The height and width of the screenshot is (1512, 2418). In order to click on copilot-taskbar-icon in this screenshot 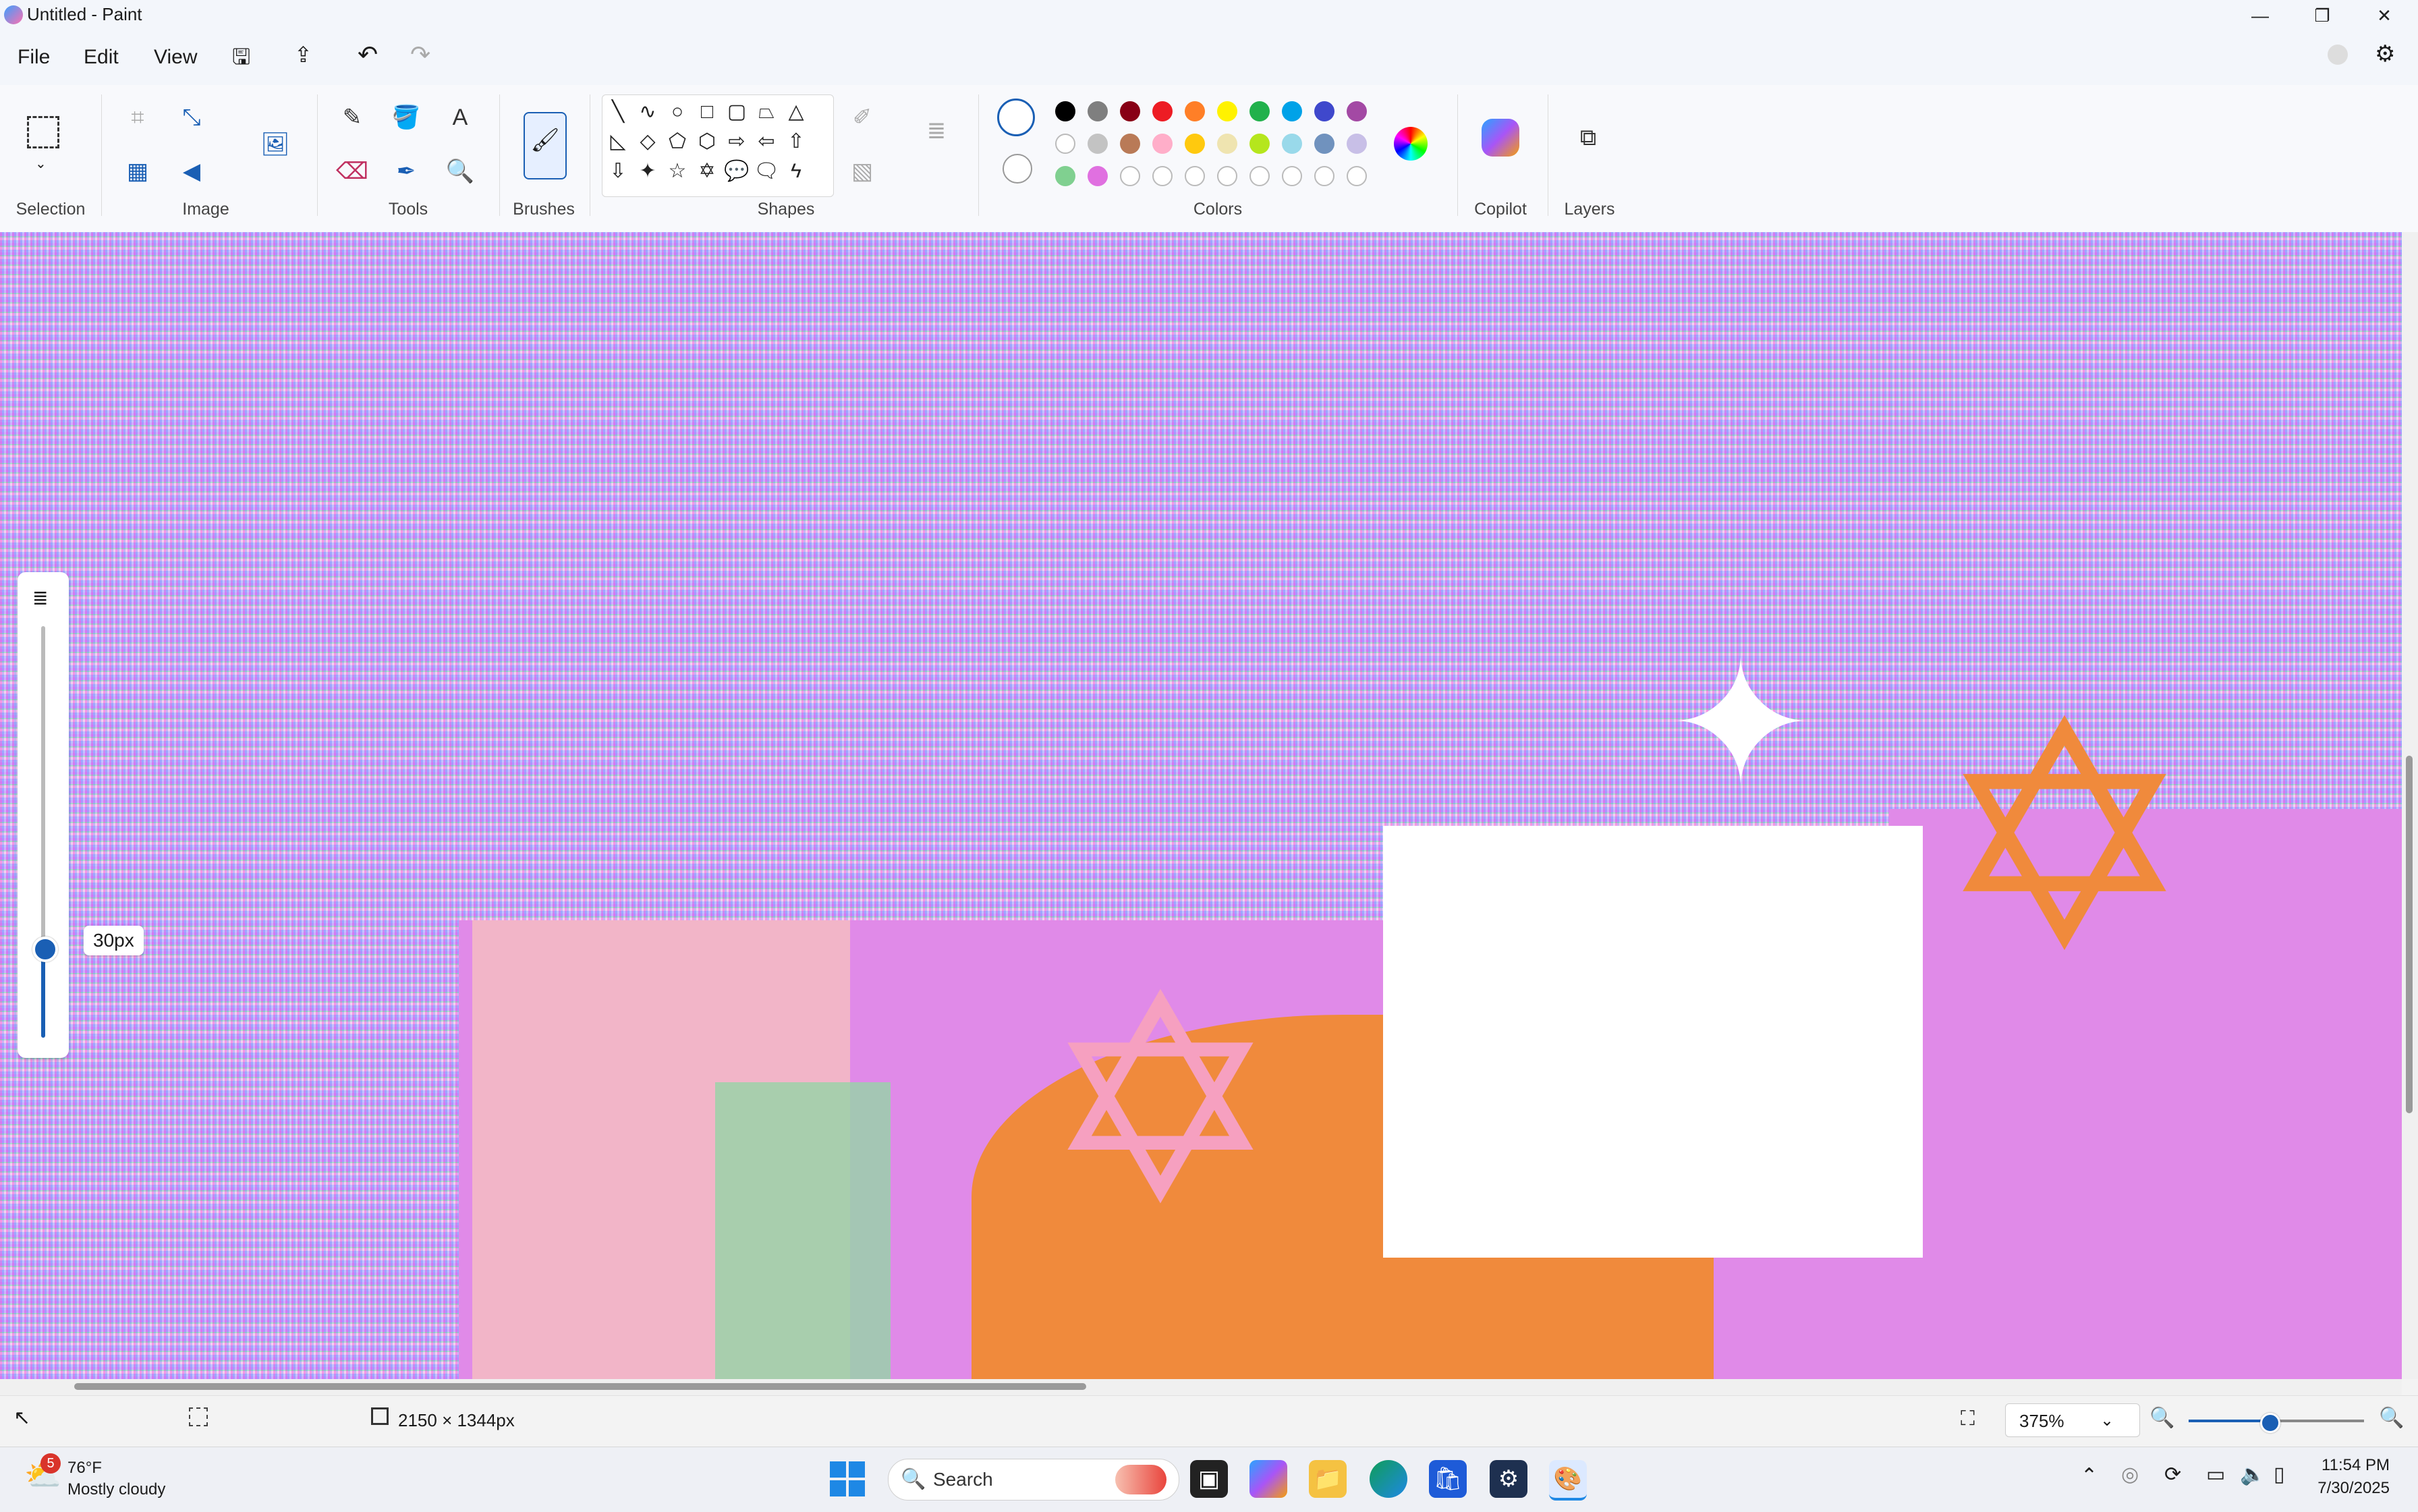, I will do `click(1268, 1479)`.